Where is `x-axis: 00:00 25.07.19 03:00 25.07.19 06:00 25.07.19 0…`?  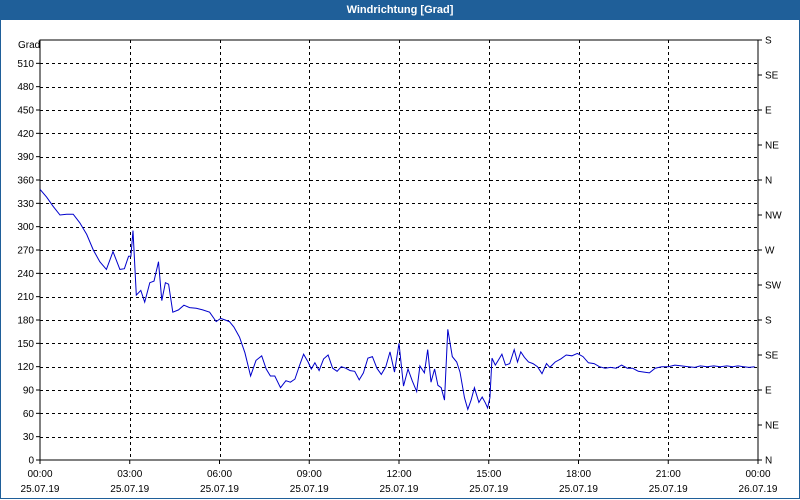 x-axis: 00:00 25.07.19 03:00 25.07.19 06:00 25.07.19 0… is located at coordinates (399, 477).